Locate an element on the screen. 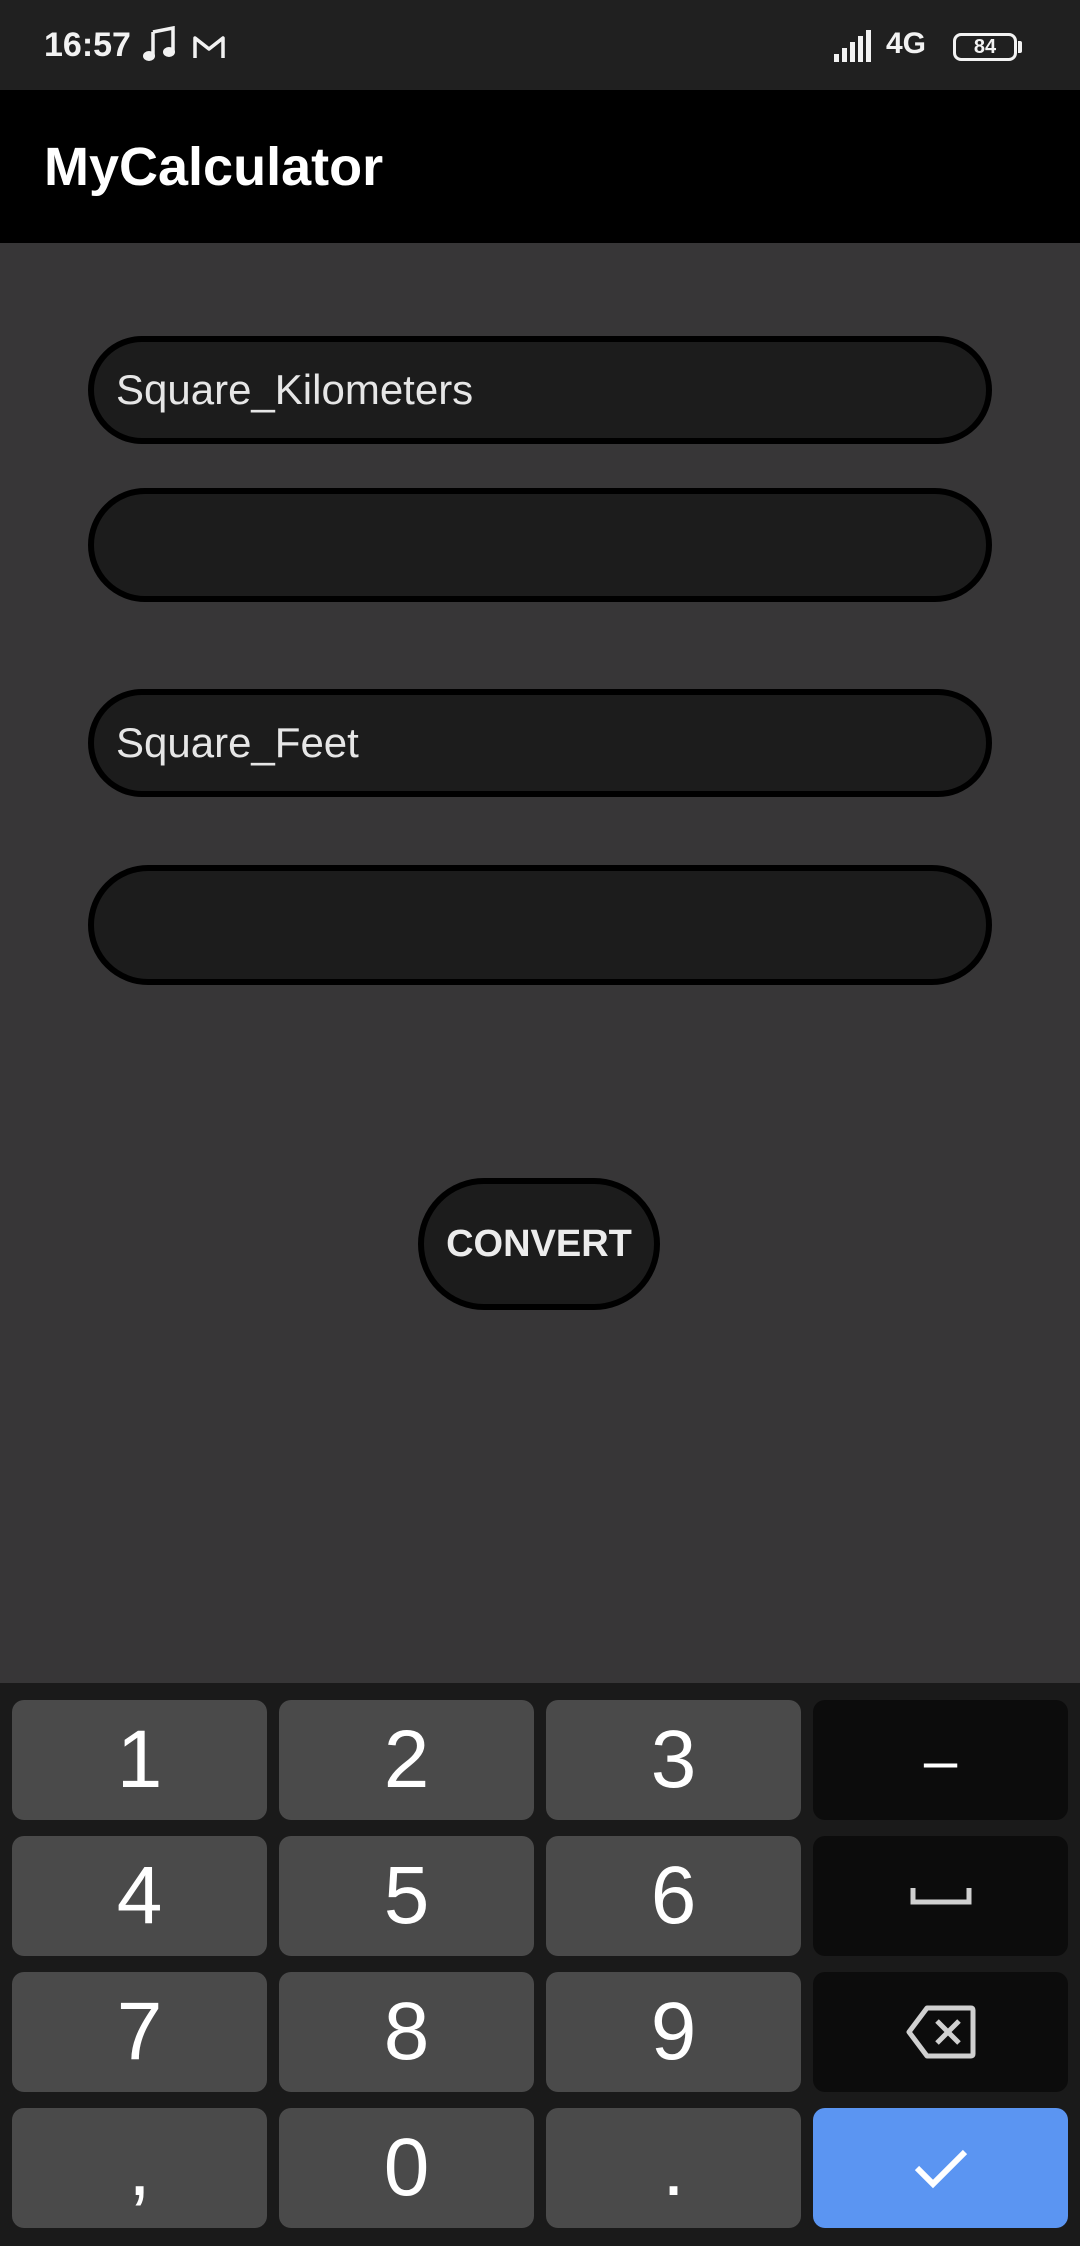 This screenshot has width=1080, height=2246. key-8: 8 is located at coordinates (406, 2032).